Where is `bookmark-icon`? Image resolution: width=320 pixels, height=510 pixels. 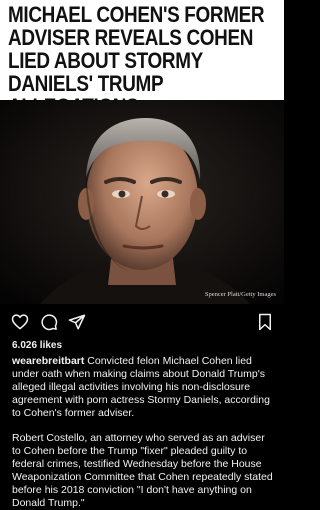 bookmark-icon is located at coordinates (265, 324).